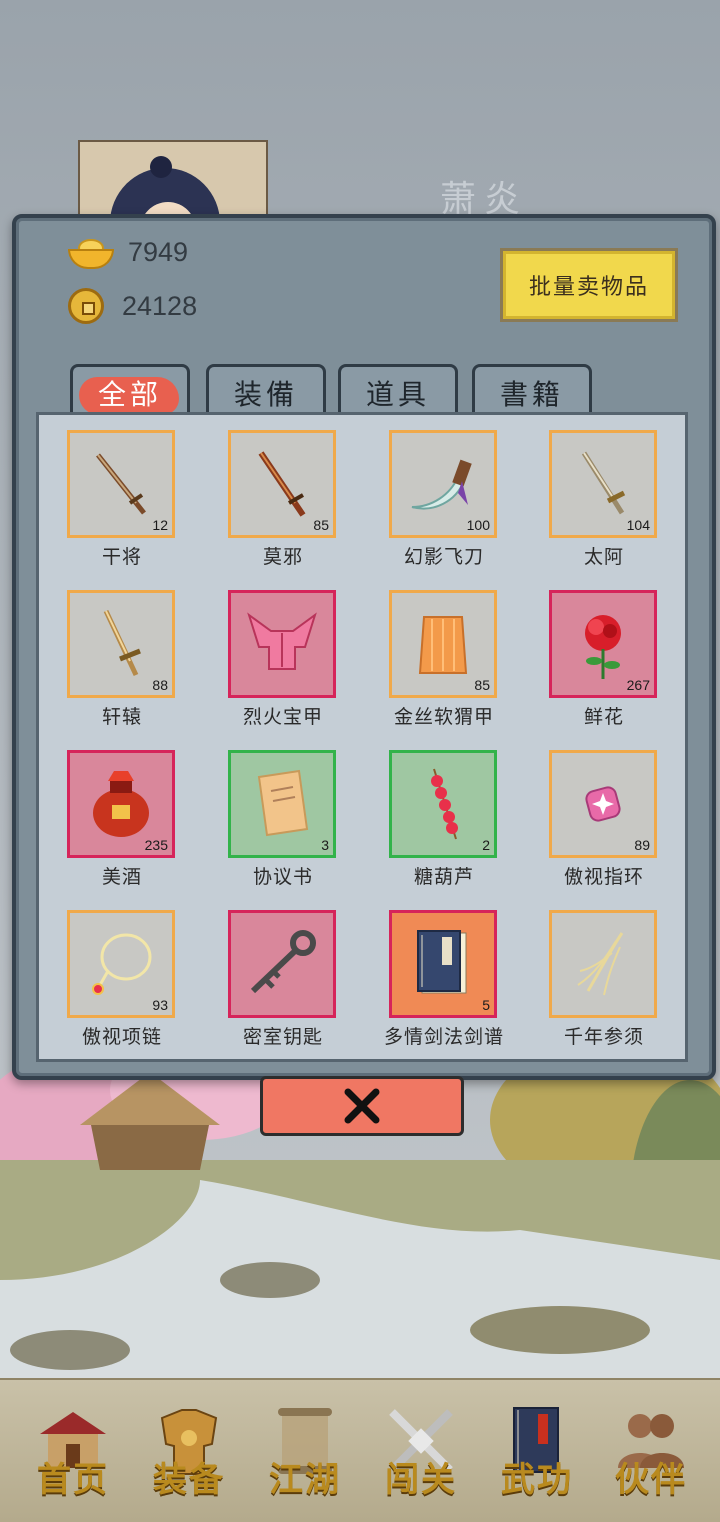  I want to click on item-name: 美酒, so click(121, 877).